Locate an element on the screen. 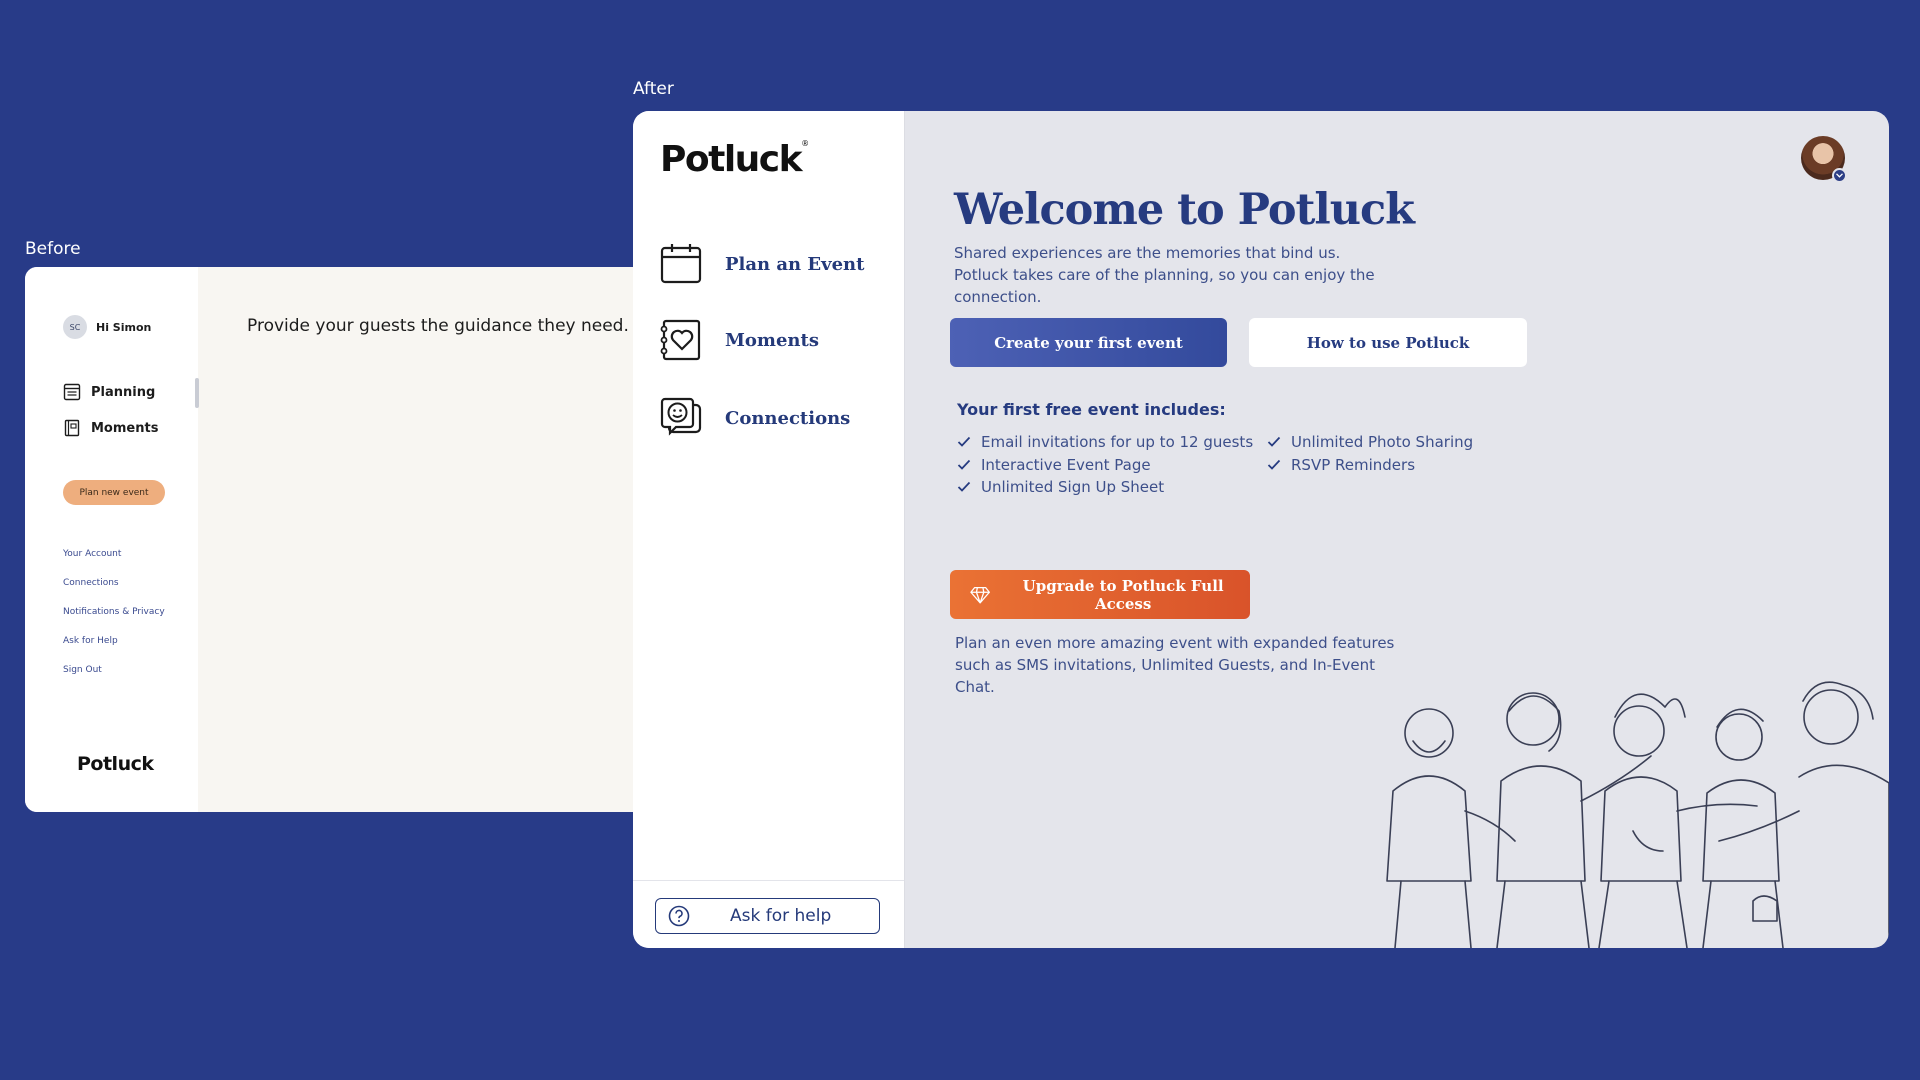 The image size is (1920, 1080). ask-for-help-label: Ask for help is located at coordinates (781, 916).